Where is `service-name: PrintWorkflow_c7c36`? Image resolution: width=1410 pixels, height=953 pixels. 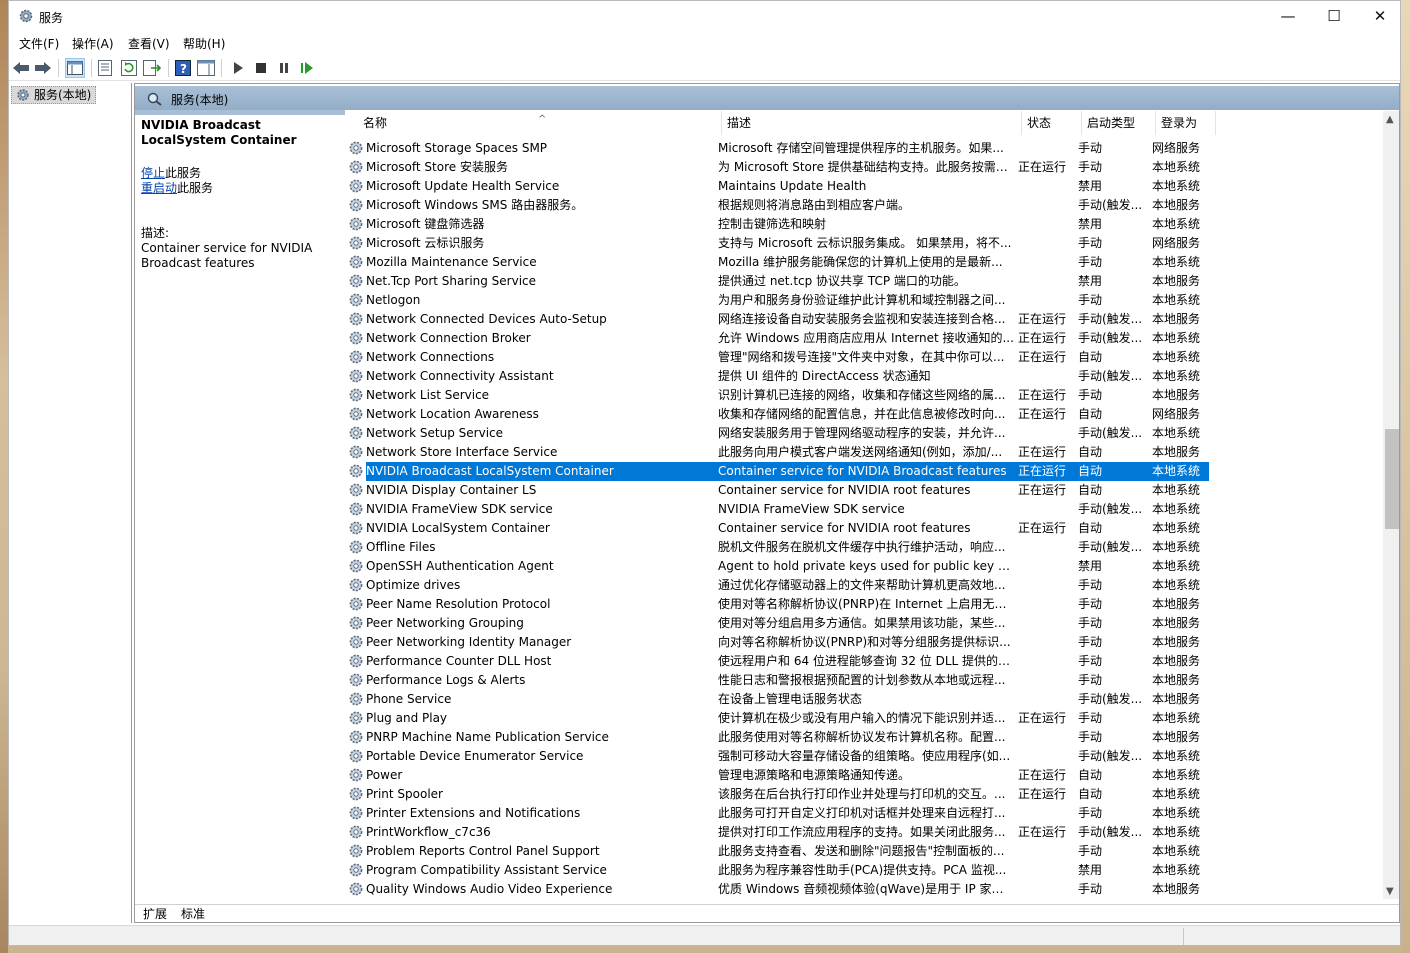
service-name: PrintWorkflow_c7c36 is located at coordinates (428, 832).